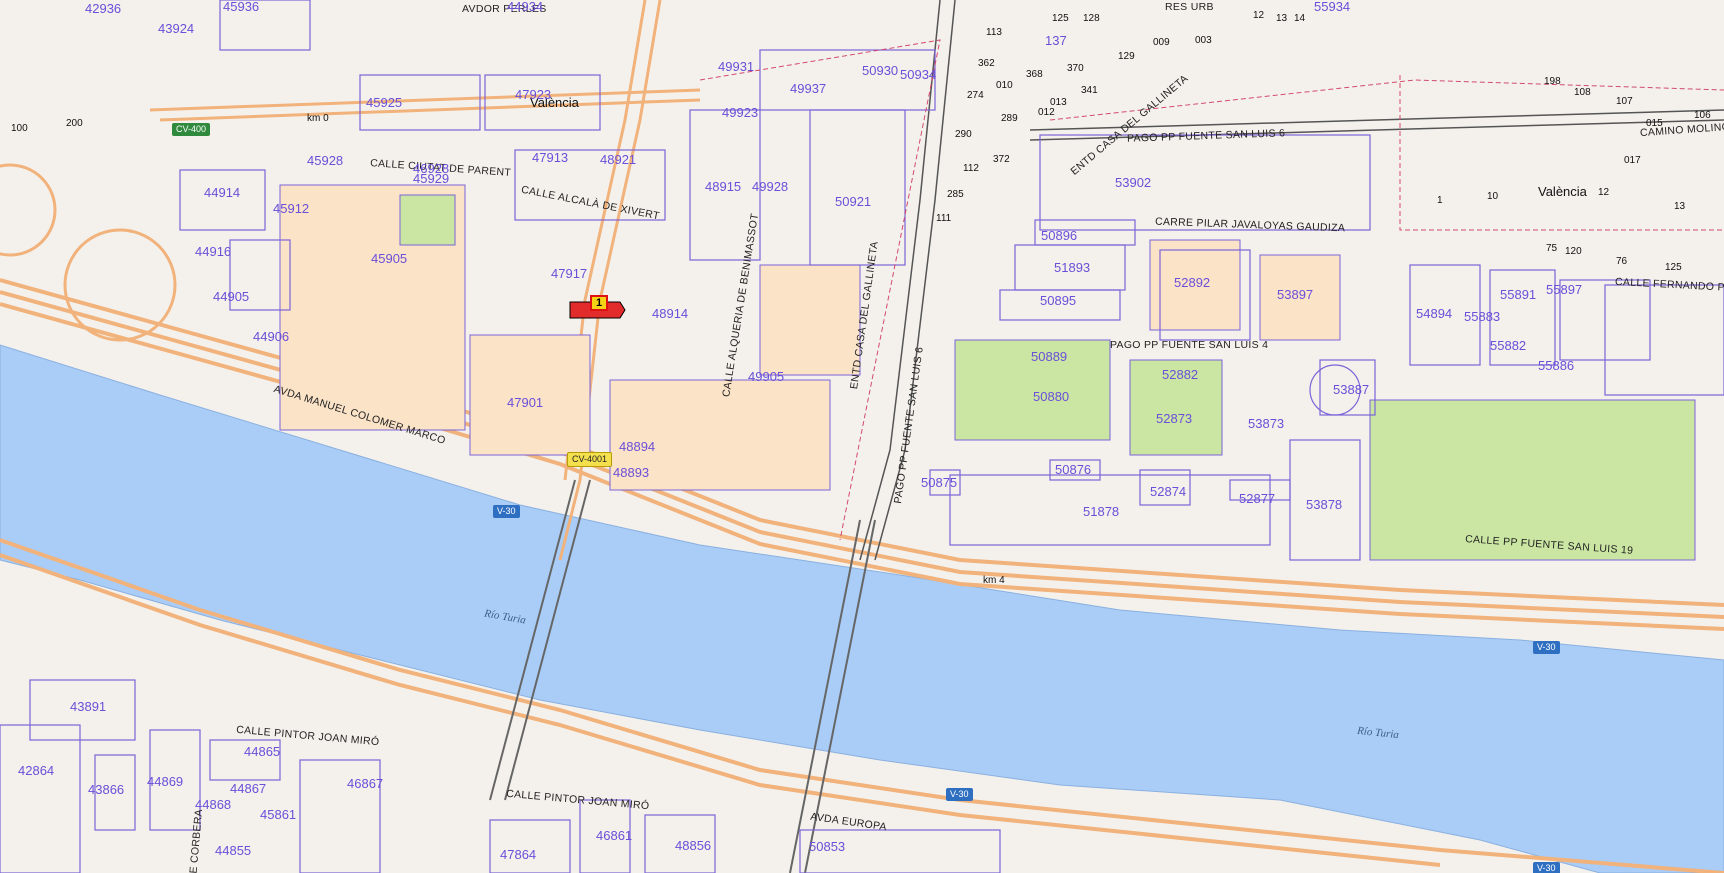 This screenshot has width=1724, height=873. I want to click on parcel-label: 50889, so click(1049, 356).